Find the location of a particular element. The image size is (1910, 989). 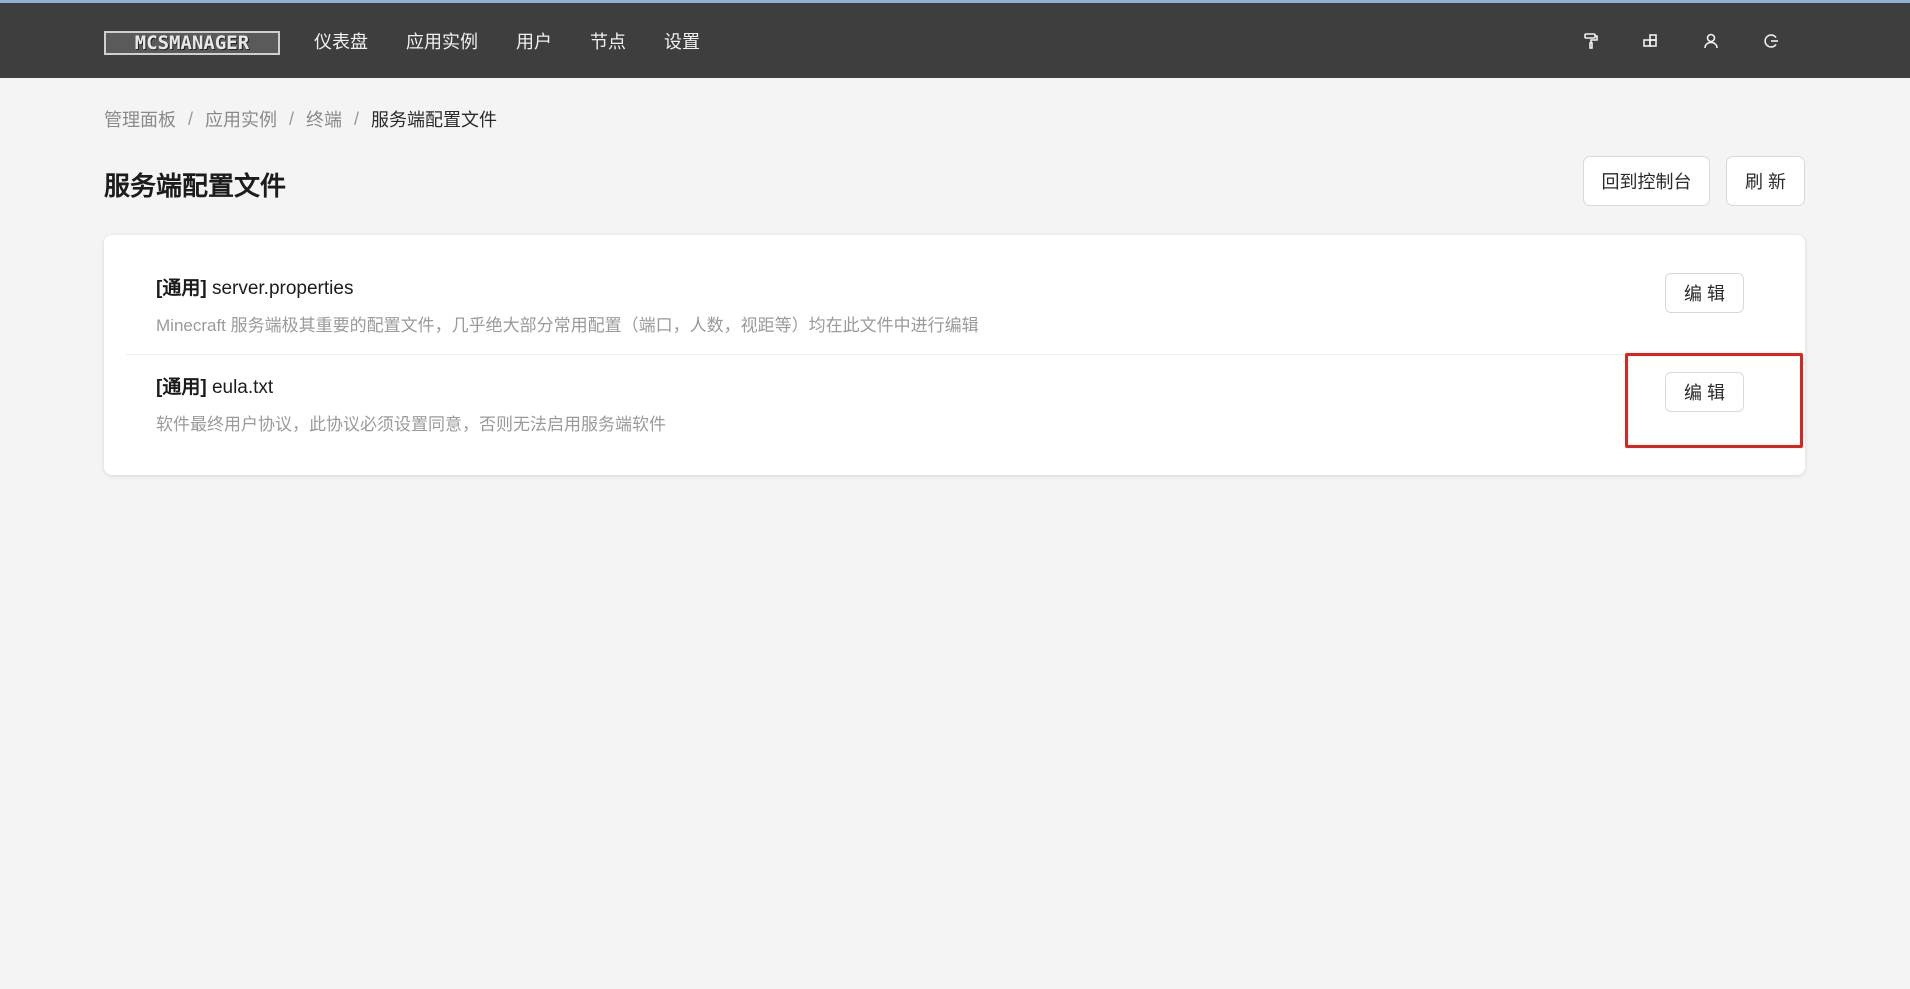

breadcrumb-instances: 应用实例 is located at coordinates (241, 119).